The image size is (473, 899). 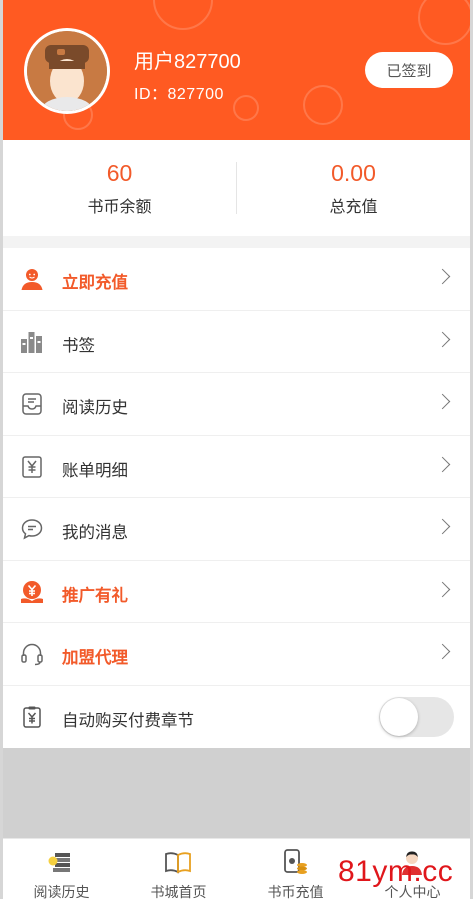 What do you see at coordinates (295, 862) in the screenshot?
I see `phone-coins-icon` at bounding box center [295, 862].